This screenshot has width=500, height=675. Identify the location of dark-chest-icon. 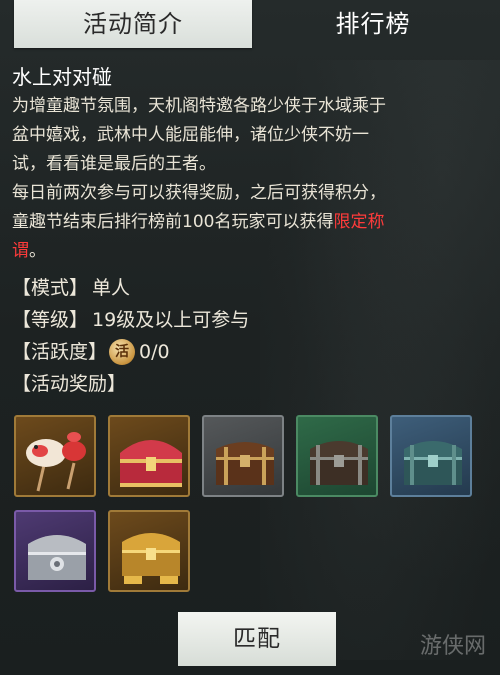
(339, 463).